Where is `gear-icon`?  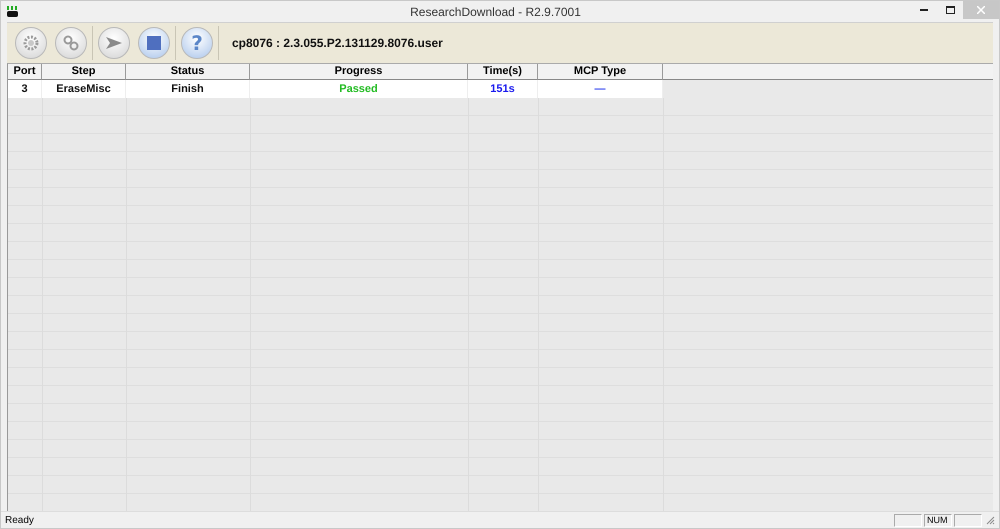
gear-icon is located at coordinates (31, 43).